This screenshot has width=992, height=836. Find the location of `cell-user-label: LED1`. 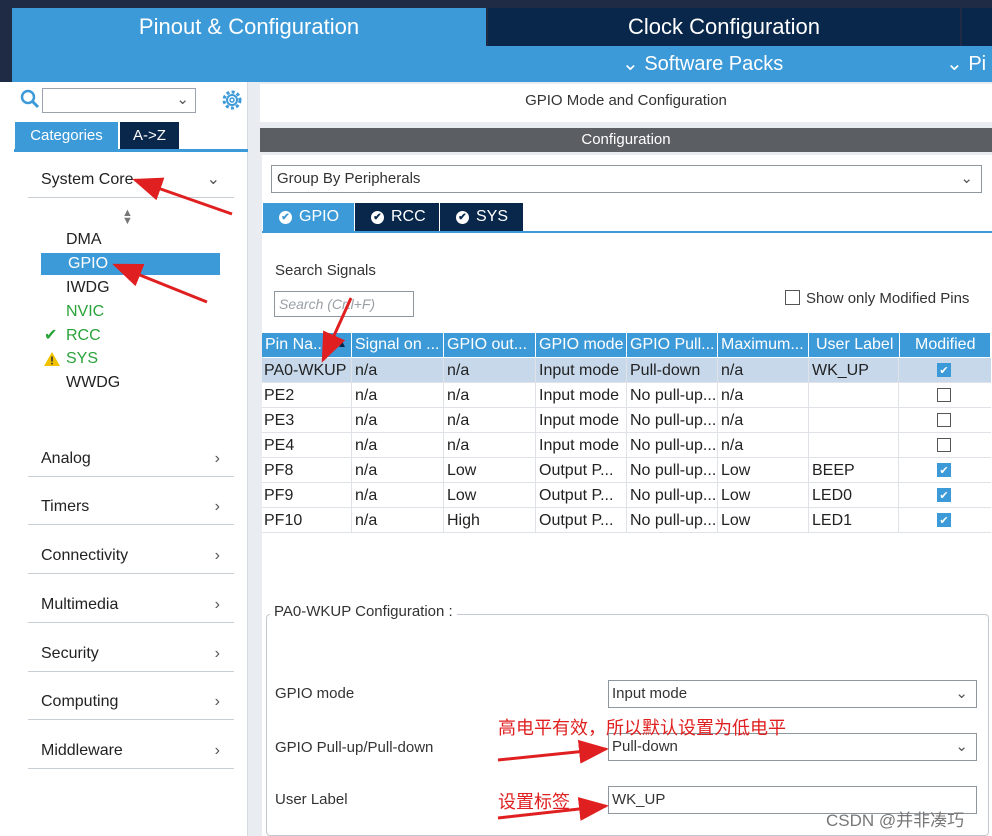

cell-user-label: LED1 is located at coordinates (855, 520).